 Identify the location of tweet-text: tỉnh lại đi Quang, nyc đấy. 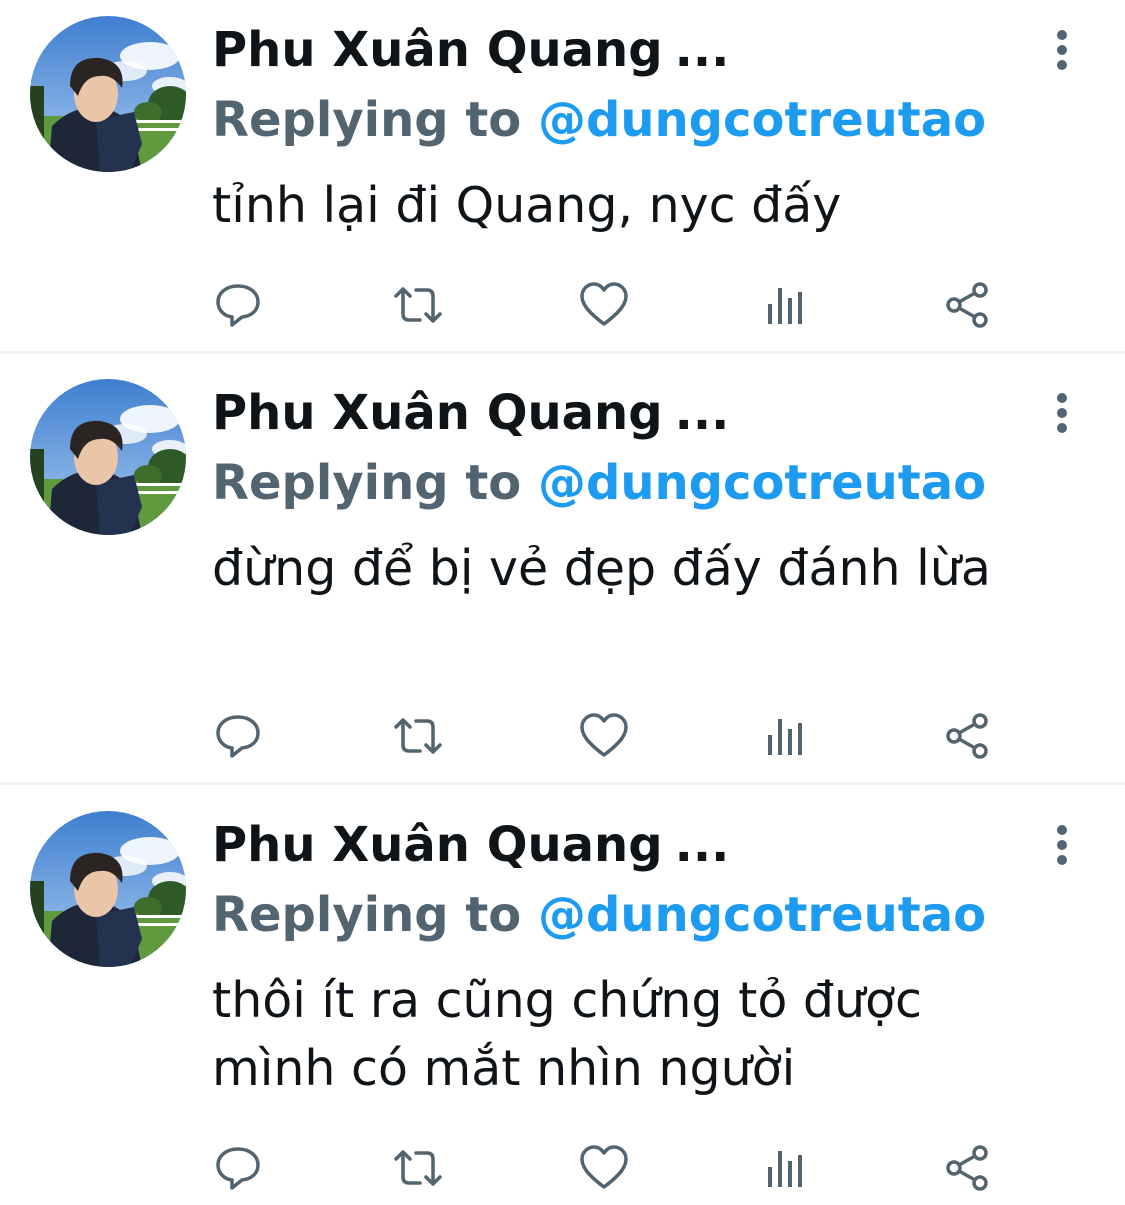
(527, 205).